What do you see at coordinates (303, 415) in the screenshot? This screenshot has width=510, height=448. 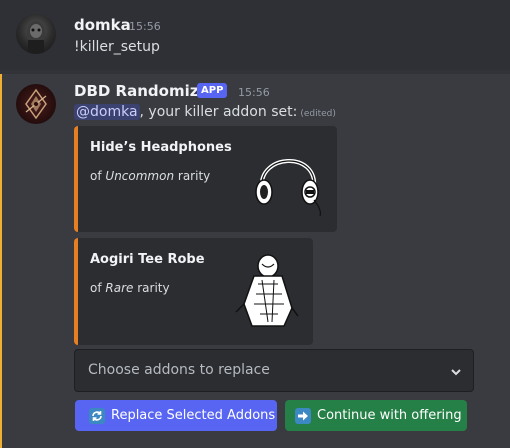 I see `arrow-right-icon` at bounding box center [303, 415].